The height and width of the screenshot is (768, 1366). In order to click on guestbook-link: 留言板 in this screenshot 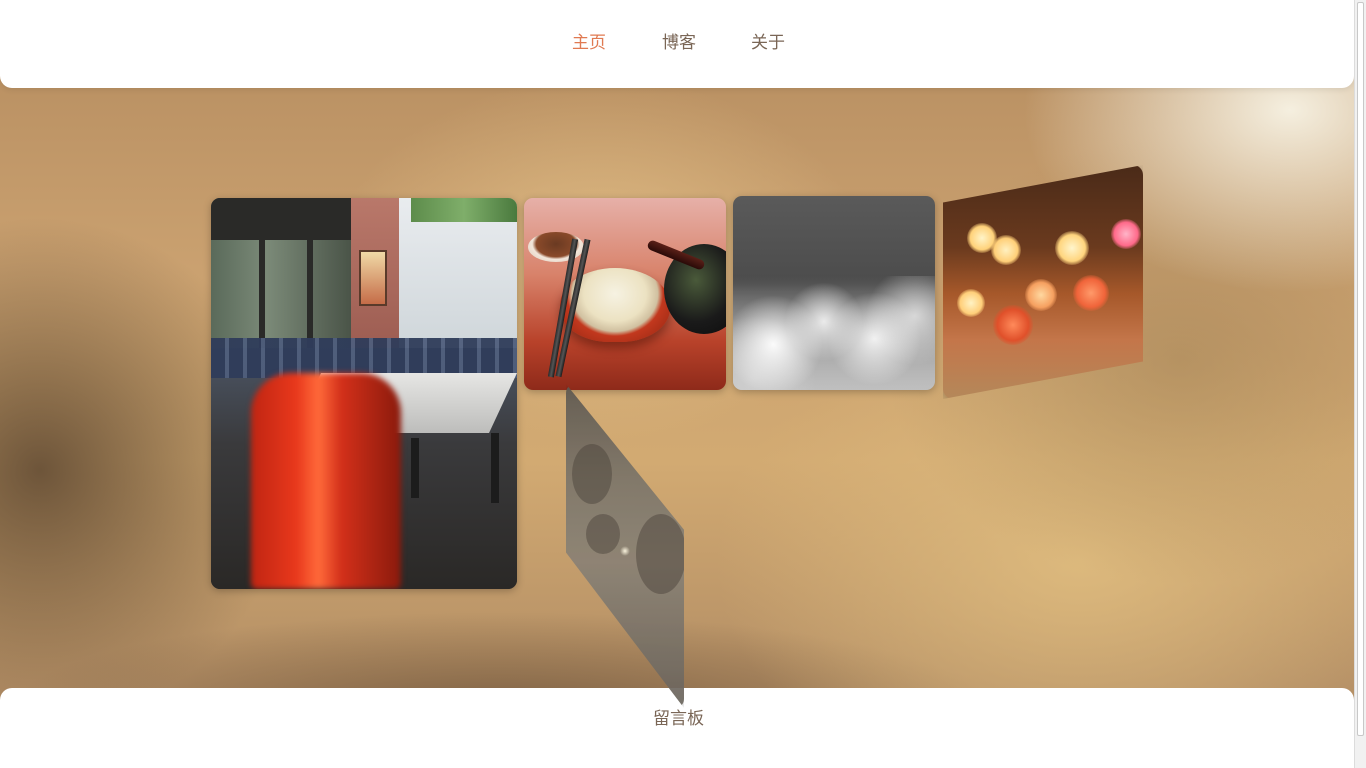, I will do `click(678, 719)`.